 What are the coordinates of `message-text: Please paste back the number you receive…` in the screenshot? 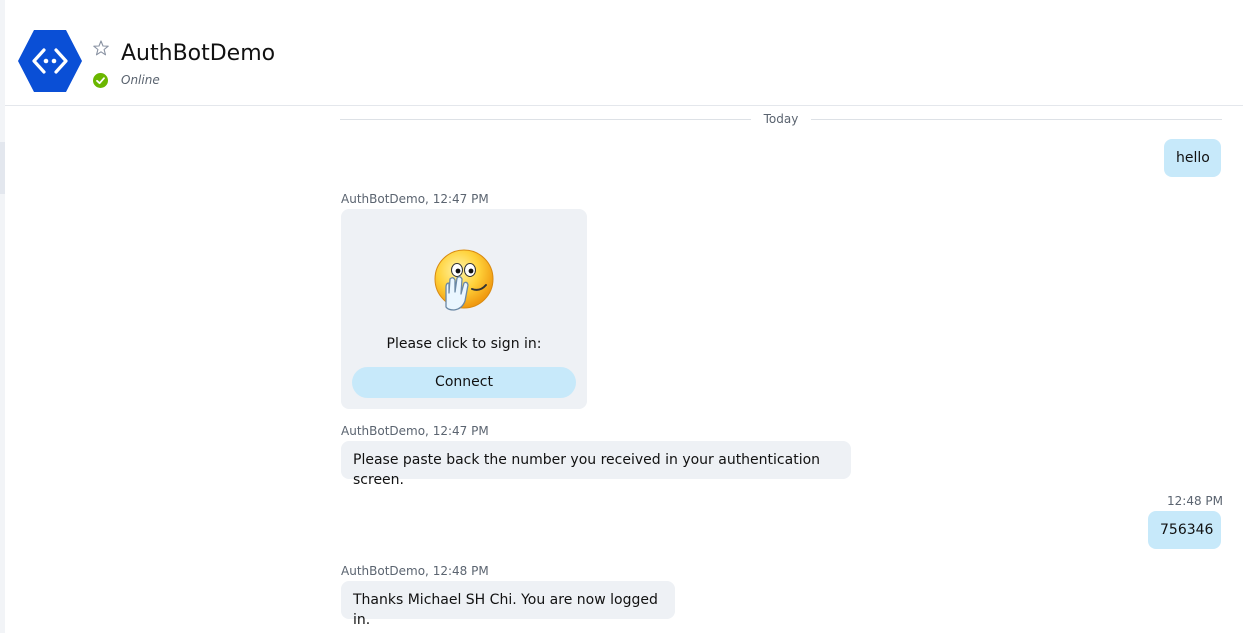 It's located at (587, 470).